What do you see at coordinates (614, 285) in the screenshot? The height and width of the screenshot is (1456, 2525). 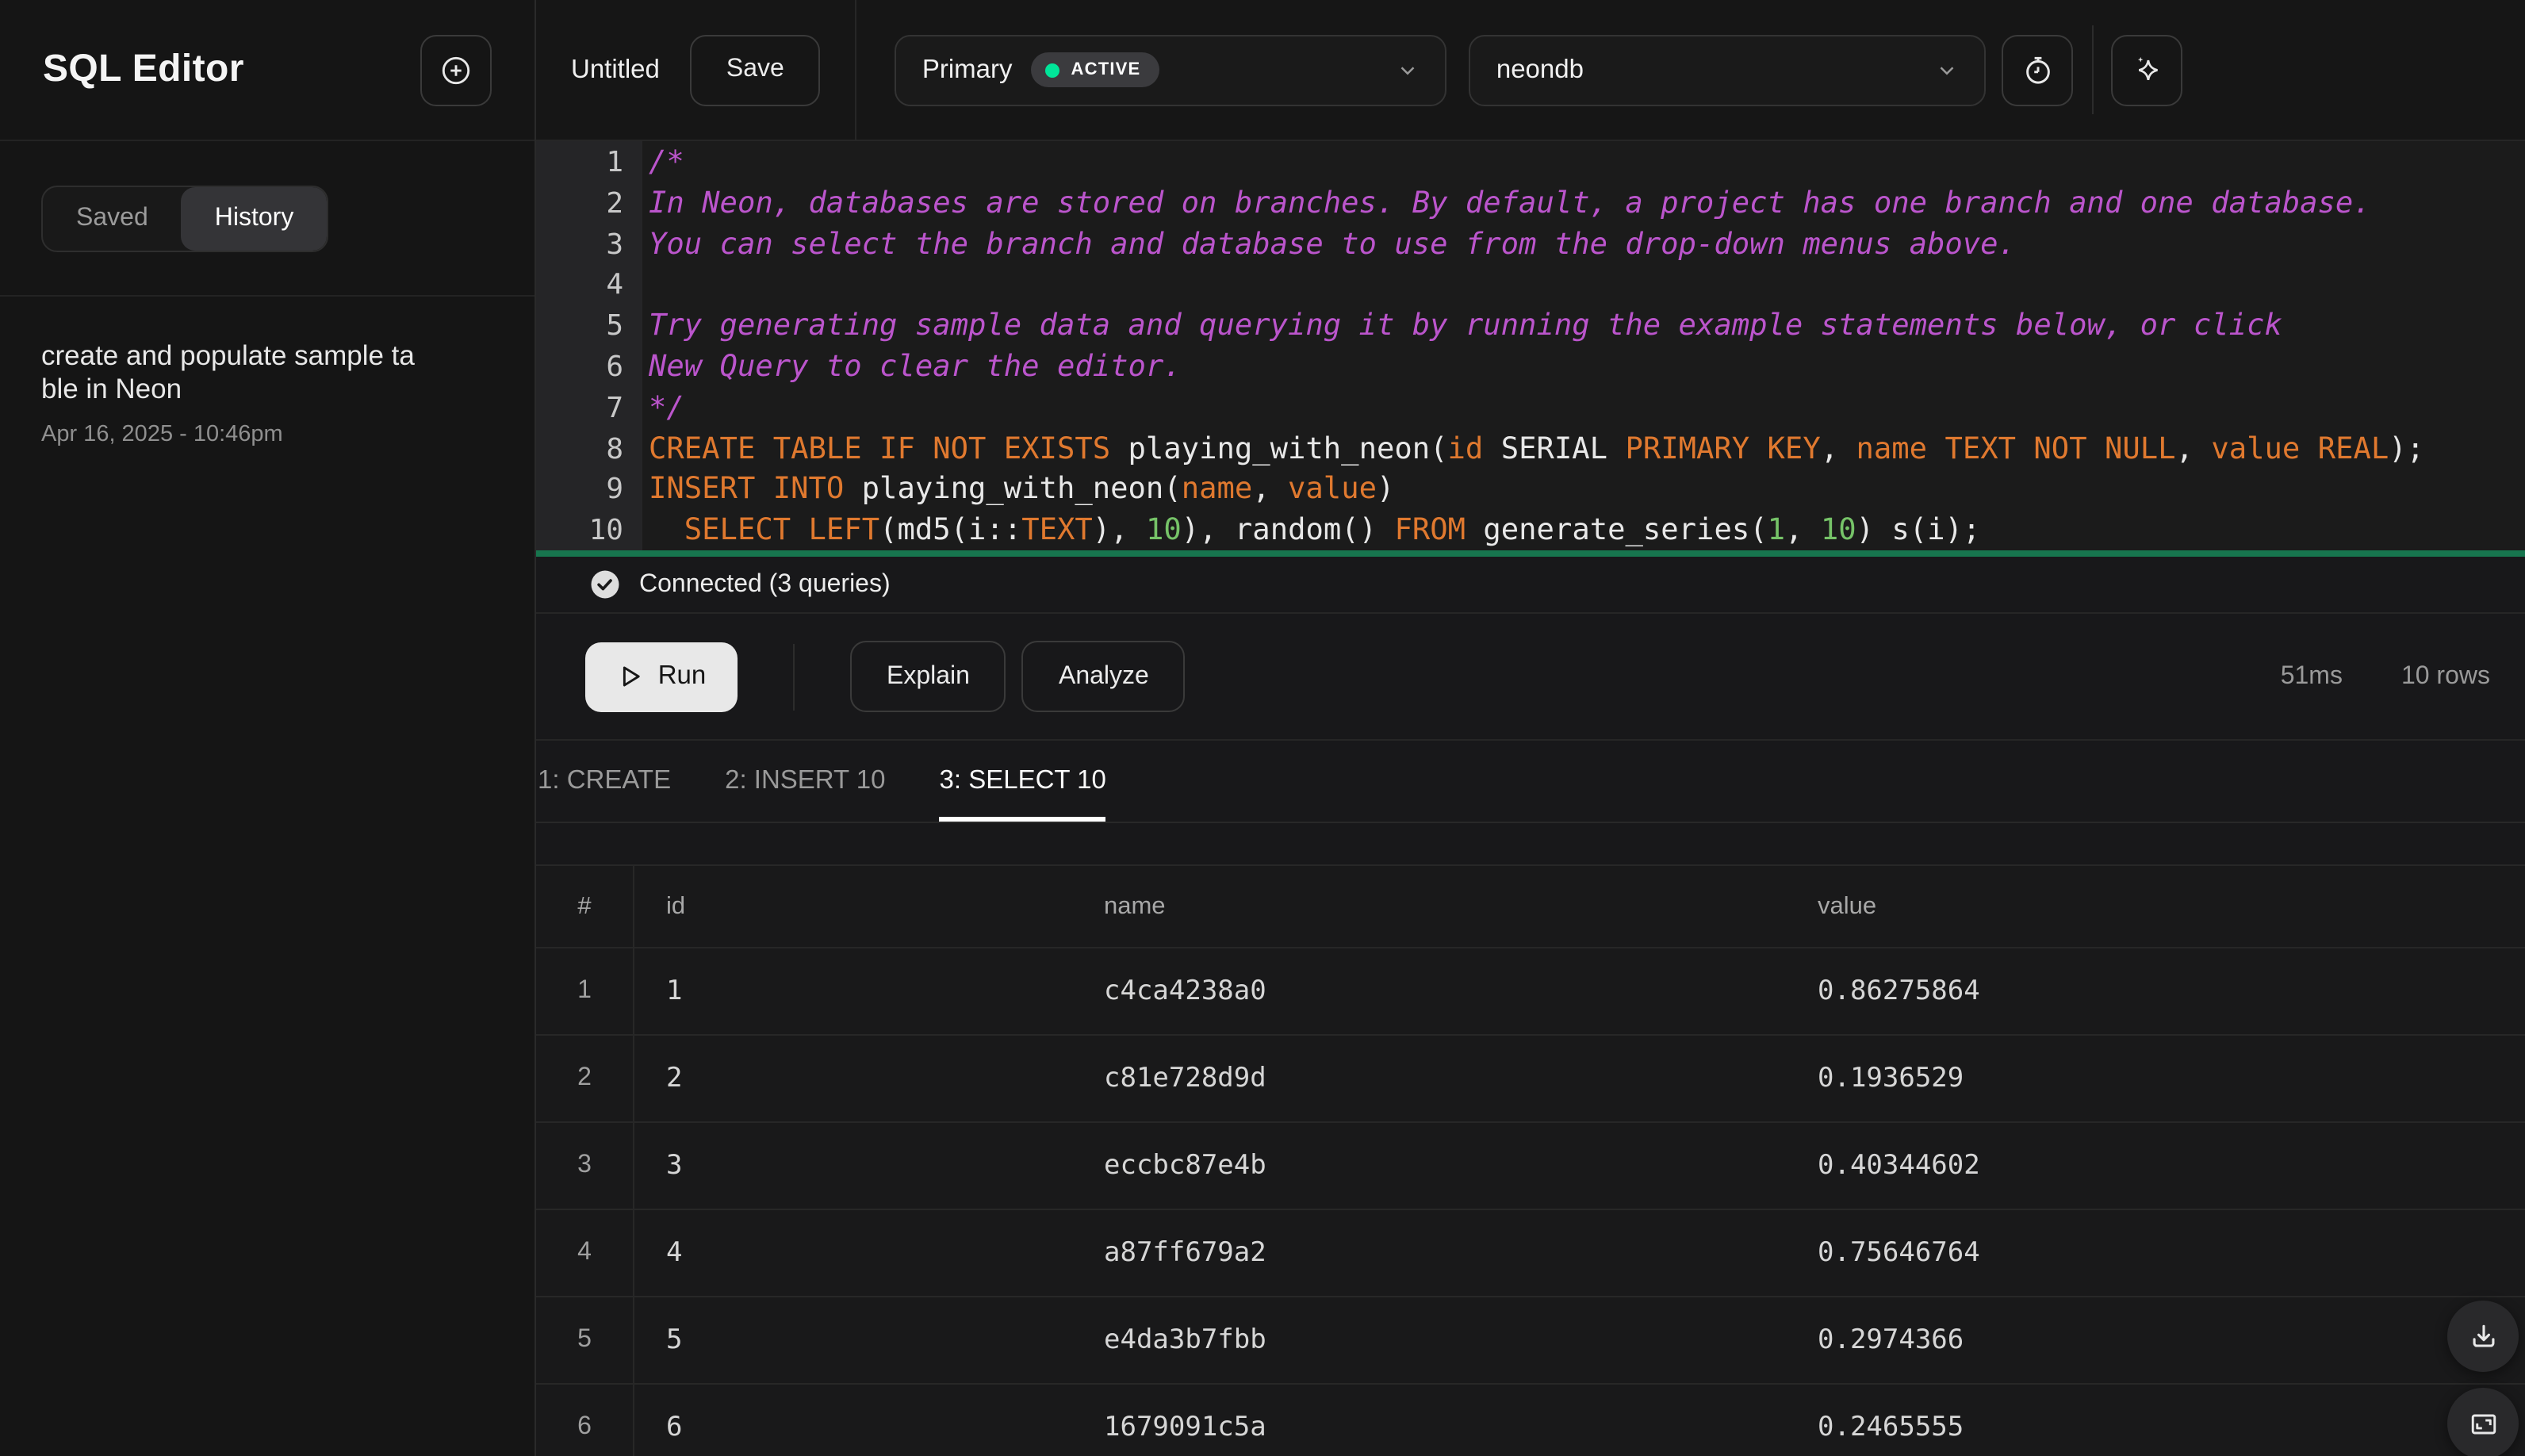 I see `line-number: 4` at bounding box center [614, 285].